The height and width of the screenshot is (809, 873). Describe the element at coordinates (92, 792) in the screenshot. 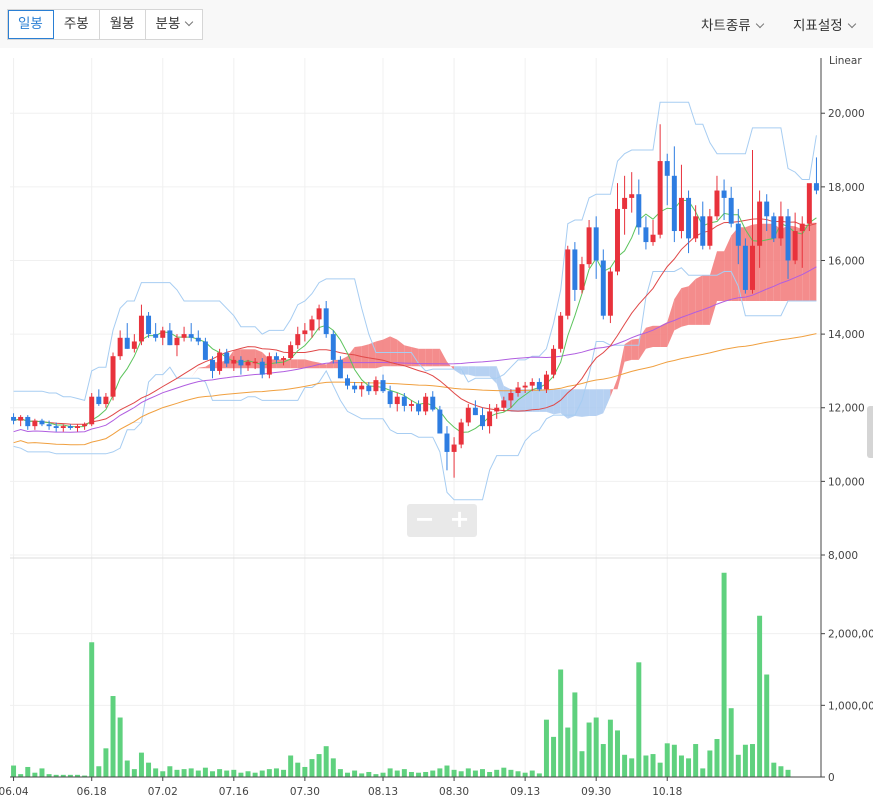

I see `date-tick-label: 06.18` at that location.